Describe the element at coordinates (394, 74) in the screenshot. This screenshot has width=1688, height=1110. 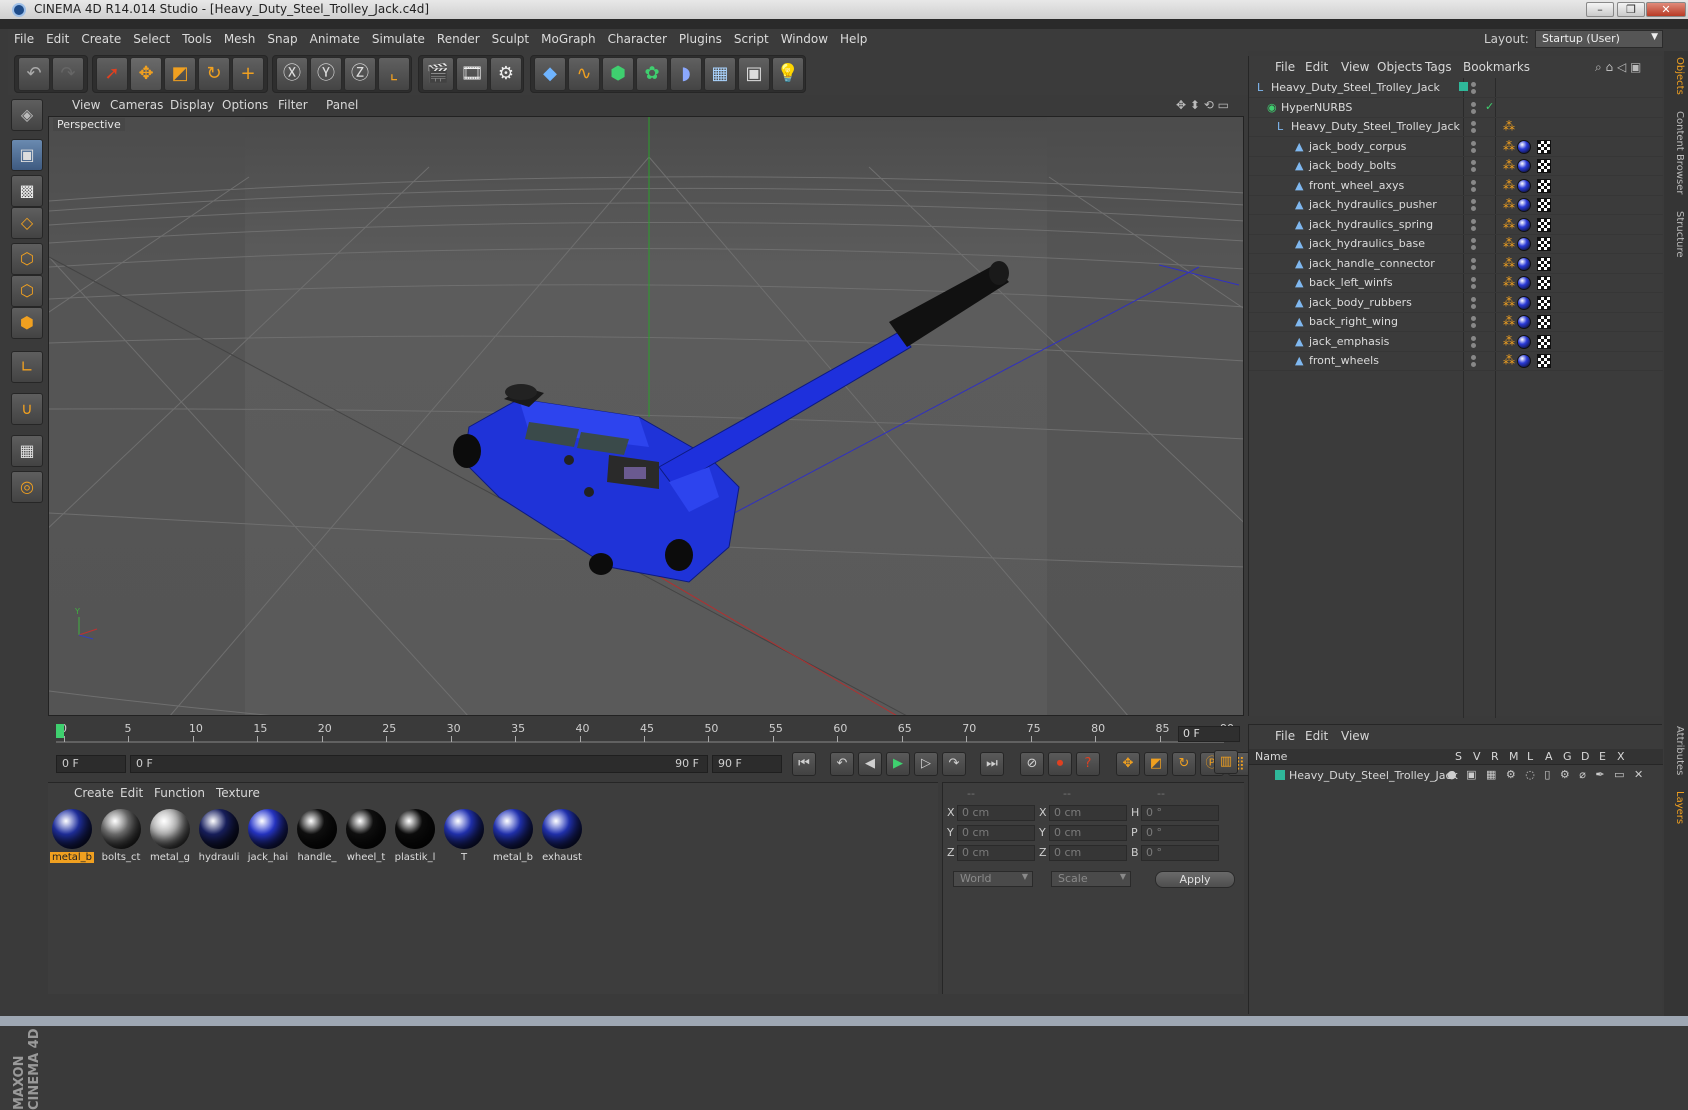
I see `coordinate-system-icon: ⌞` at that location.